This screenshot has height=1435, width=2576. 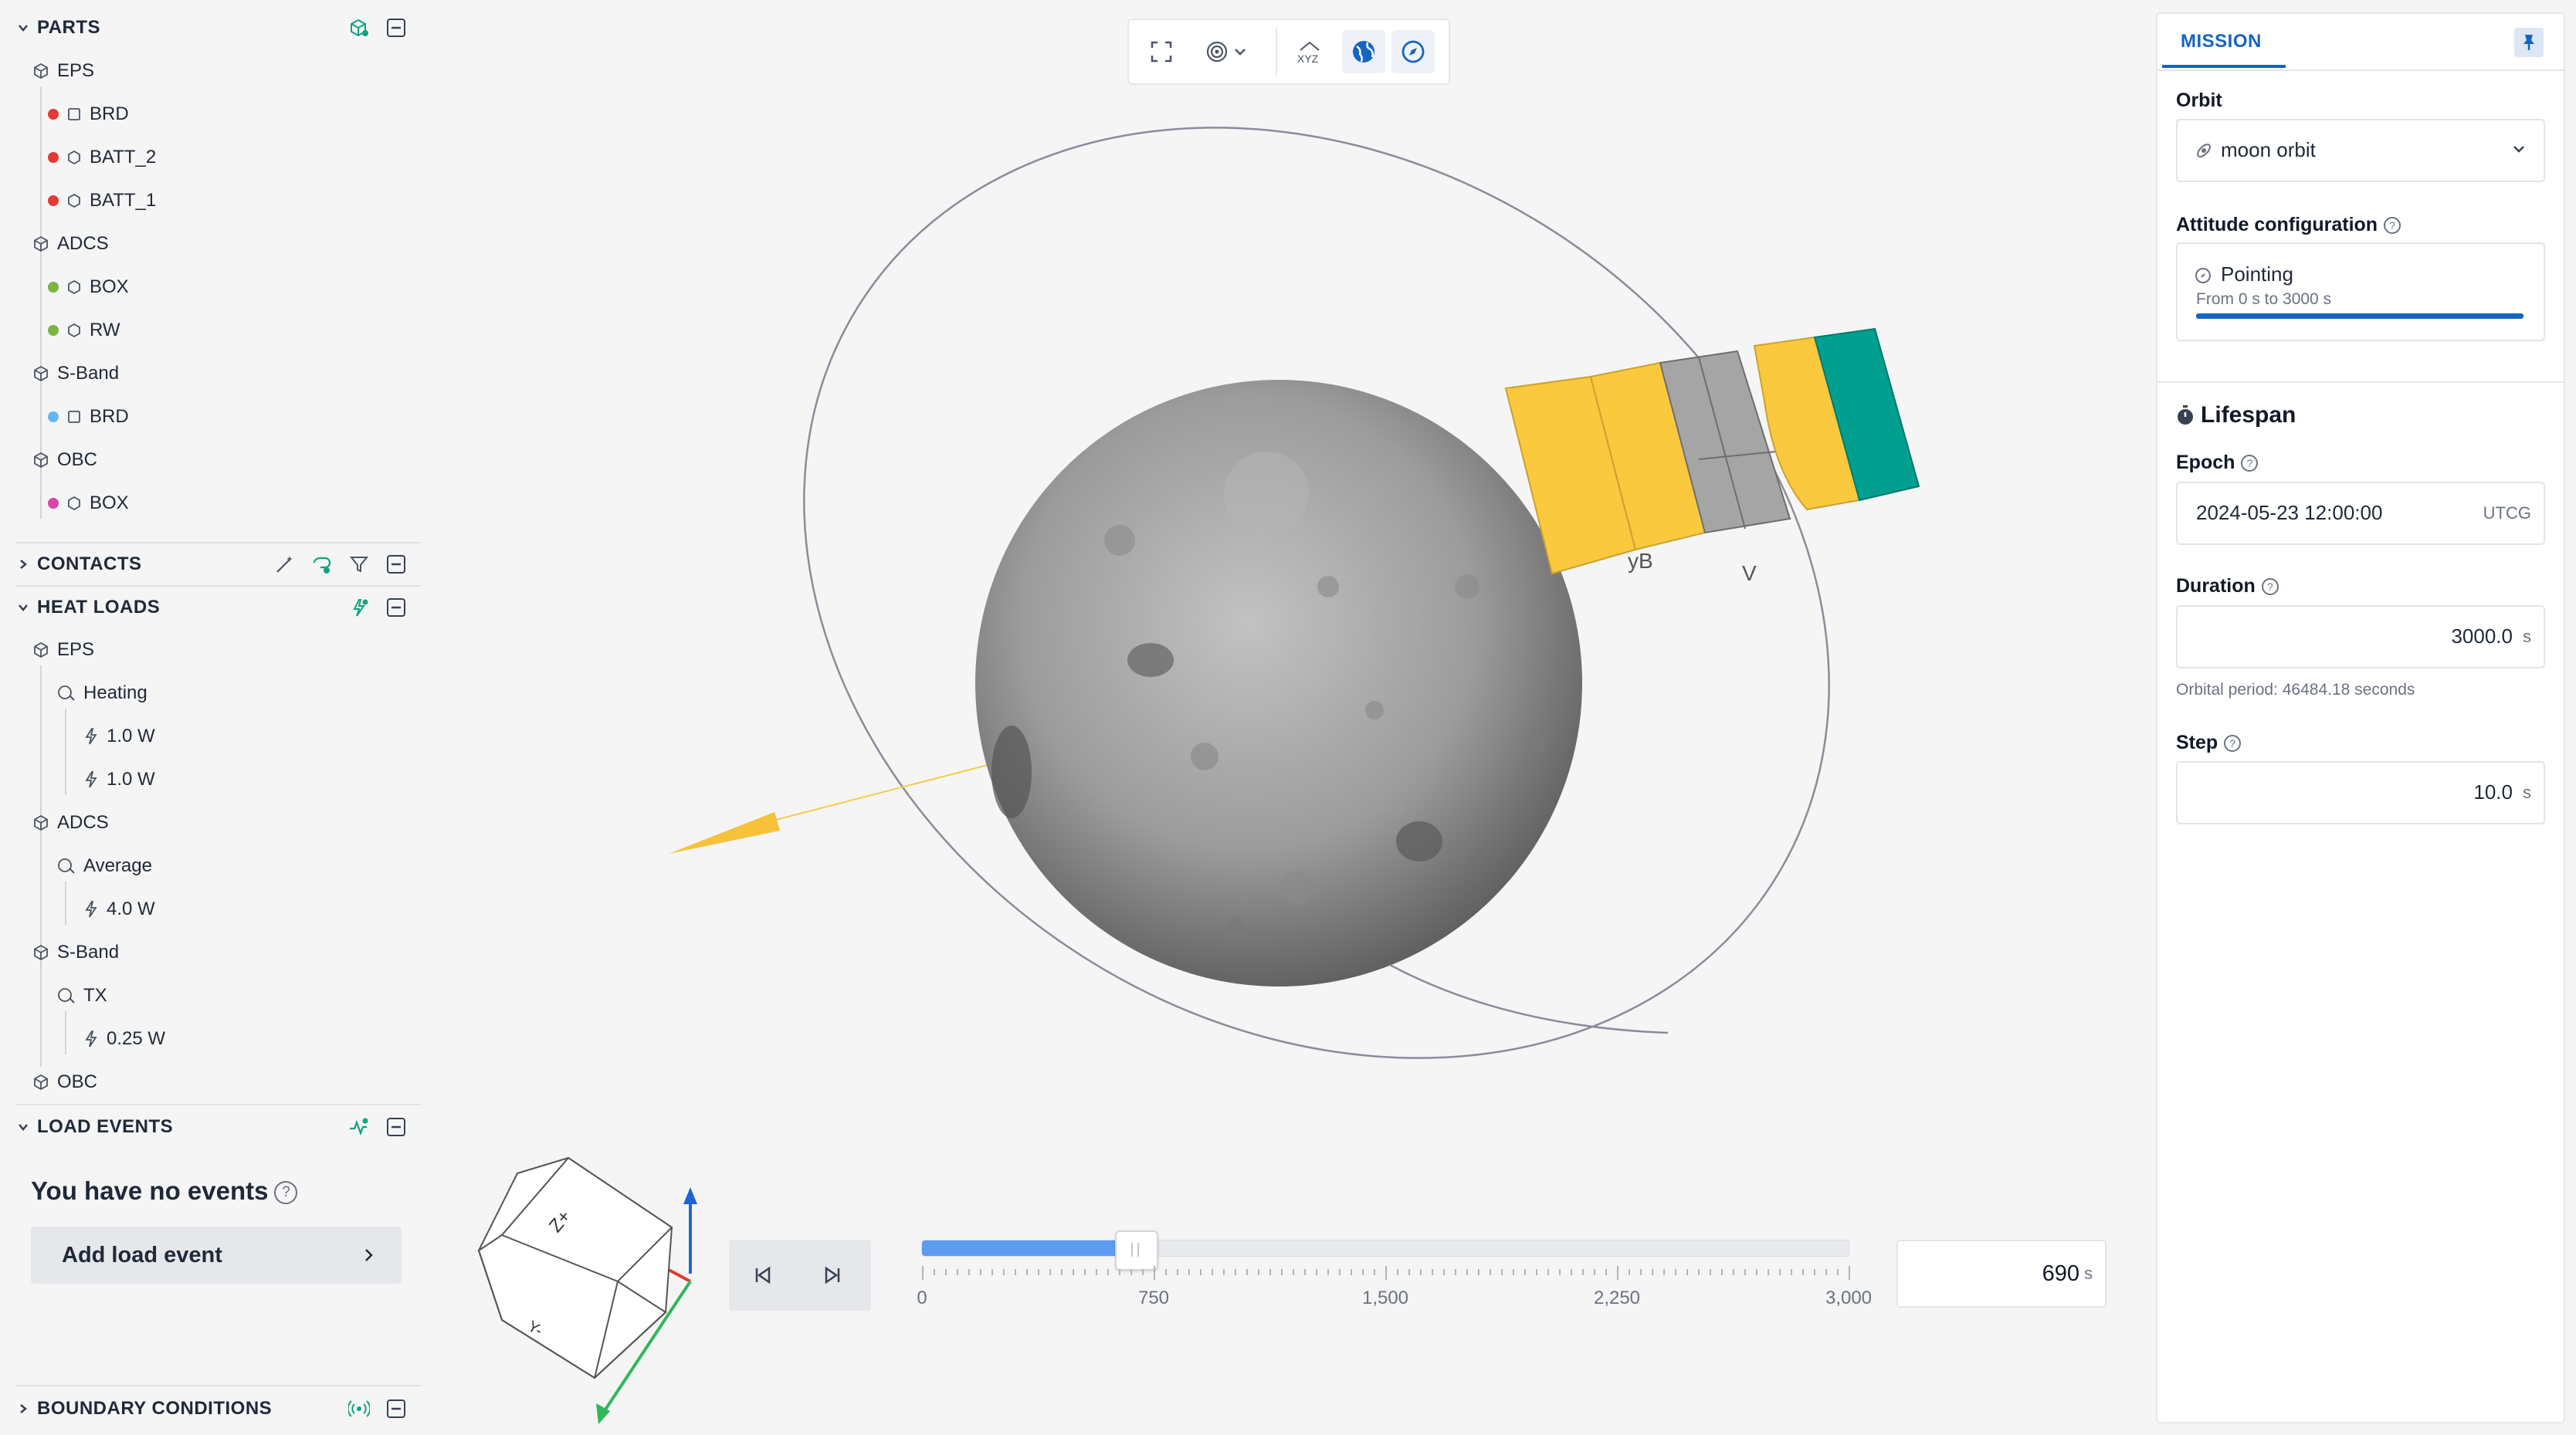 I want to click on playback-controls, so click(x=800, y=1276).